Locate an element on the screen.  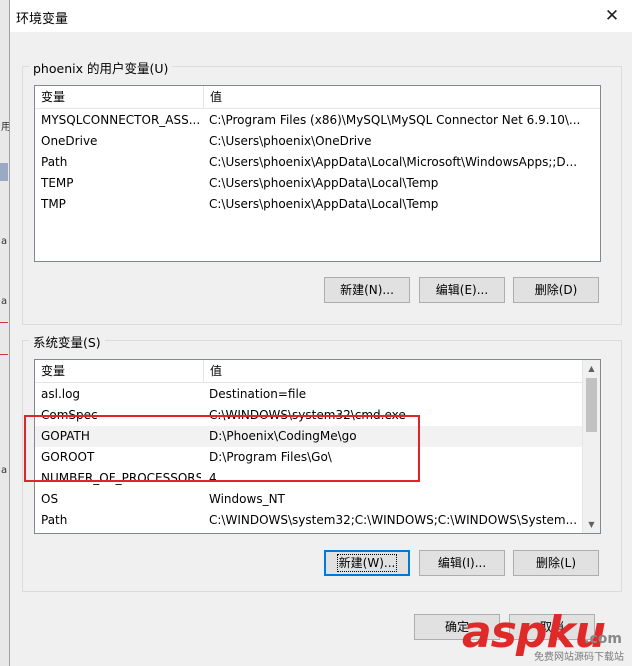
watermark-subtitle: 免费网站源码下载站 is located at coordinates (579, 657).